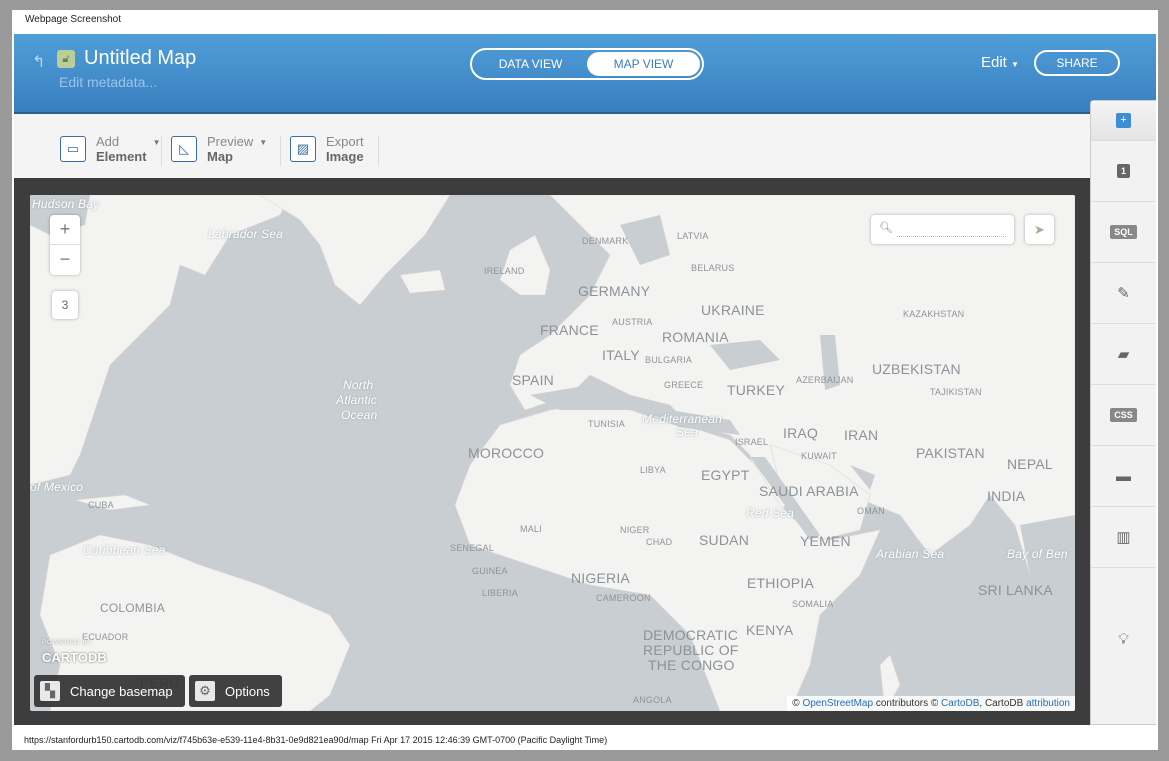 This screenshot has width=1169, height=761. I want to click on map-label: BELARUS, so click(713, 268).